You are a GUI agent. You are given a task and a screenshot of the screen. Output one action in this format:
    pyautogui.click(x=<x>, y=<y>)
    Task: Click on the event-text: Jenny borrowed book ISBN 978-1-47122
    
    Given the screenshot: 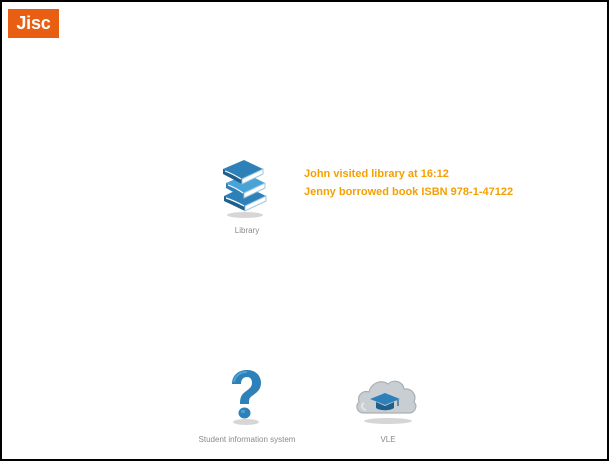 What is the action you would take?
    pyautogui.click(x=409, y=192)
    